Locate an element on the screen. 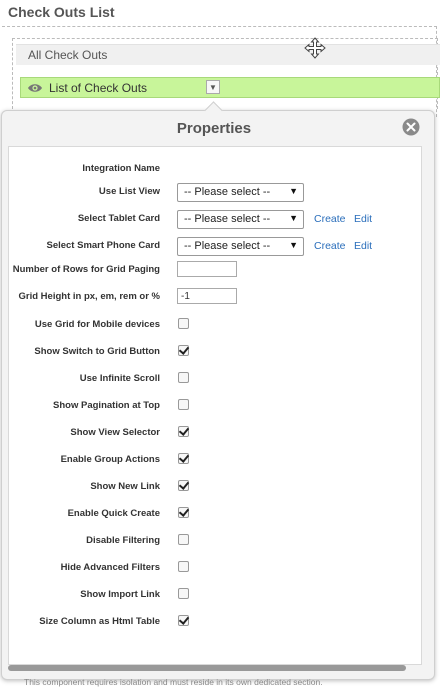 The image size is (440, 687). use-list-view-value: -- Please select -- is located at coordinates (227, 192).